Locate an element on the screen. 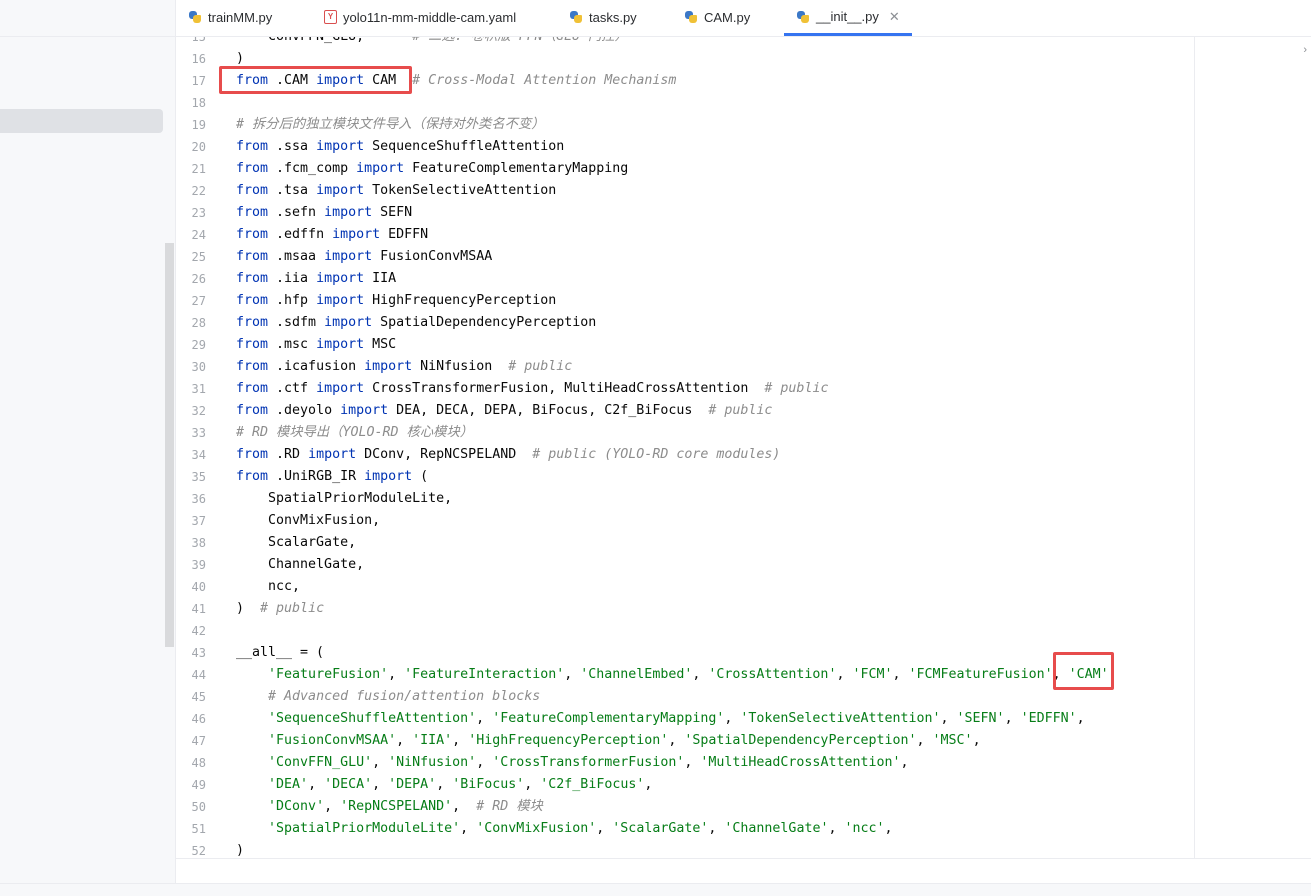  tab-yolo-yaml: Y yolo11n-mm-middle-cam.yaml is located at coordinates (420, 17).